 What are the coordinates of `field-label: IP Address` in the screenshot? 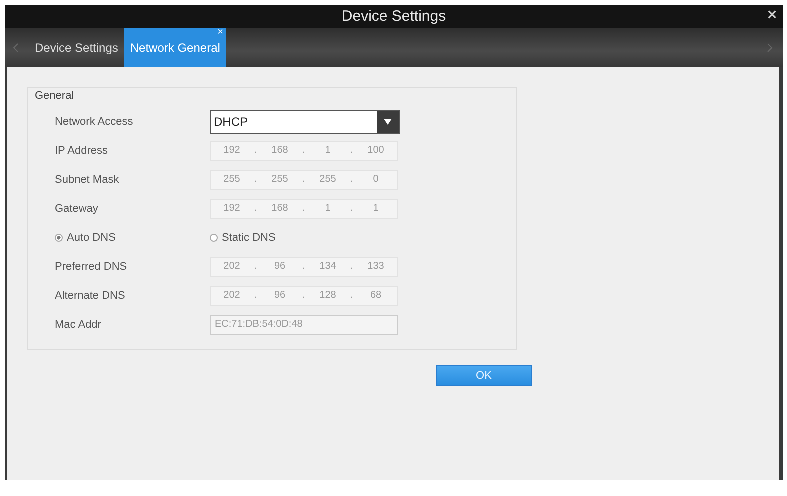 It's located at (81, 150).